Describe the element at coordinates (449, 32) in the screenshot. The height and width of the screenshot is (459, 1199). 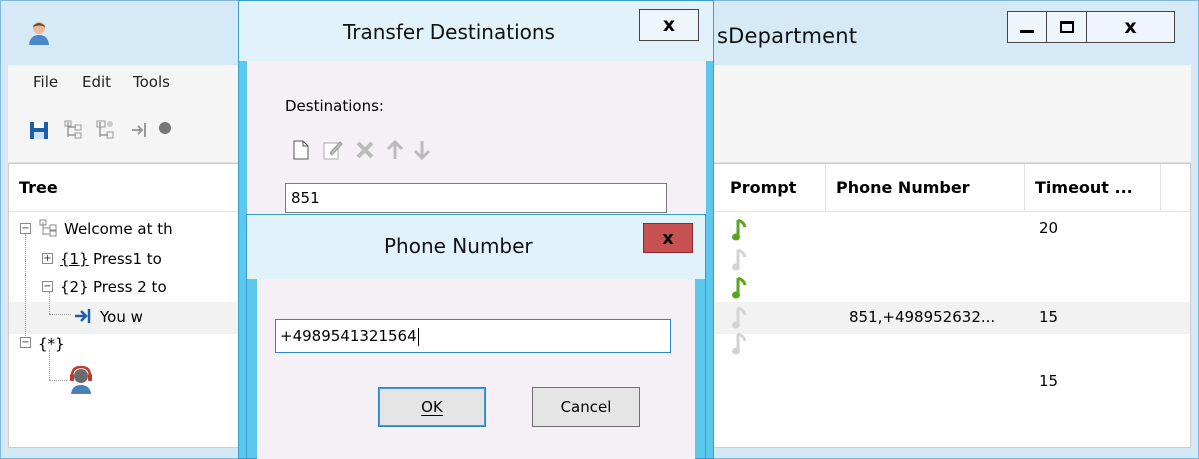
I see `transfer-dialog-title: Transfer Destinations` at that location.